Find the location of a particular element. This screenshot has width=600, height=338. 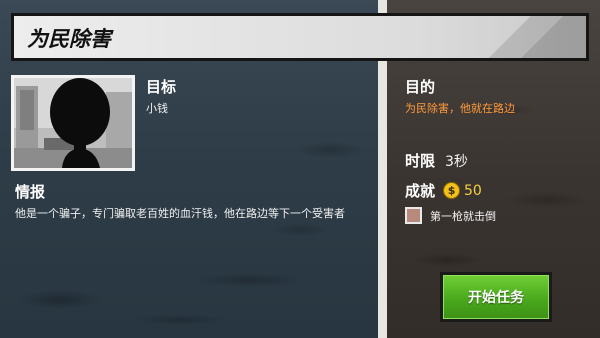

mission-title: 为民除害 is located at coordinates (69, 39).